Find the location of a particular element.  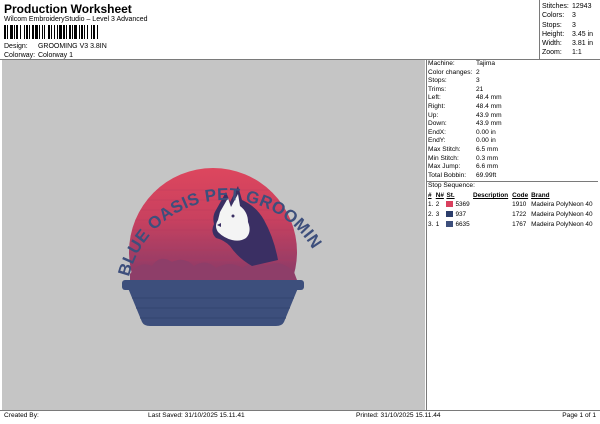

last-saved: Last Saved: 31/10/2025 15.11.41 is located at coordinates (196, 415).